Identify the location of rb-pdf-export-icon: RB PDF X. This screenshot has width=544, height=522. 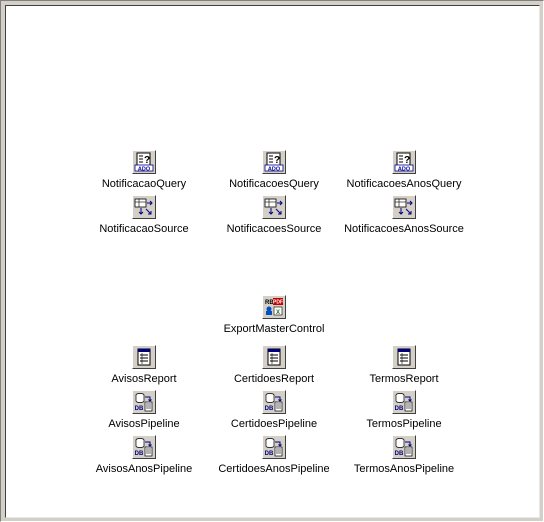
(274, 307).